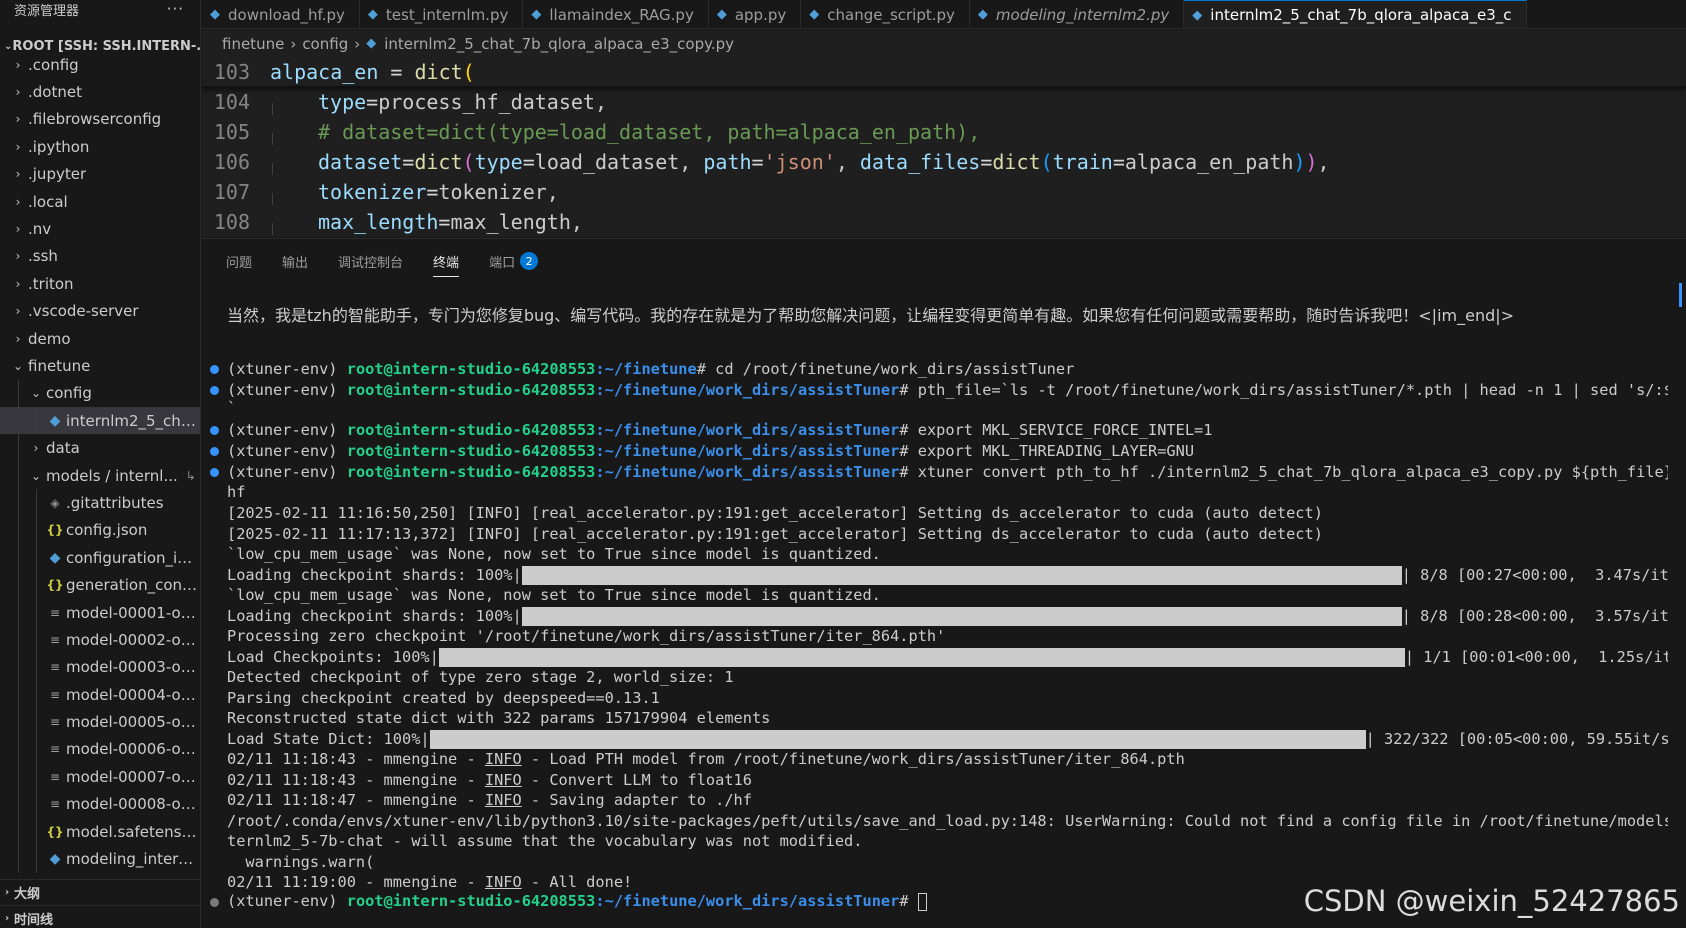 The image size is (1686, 928). I want to click on editor-tab: ◆ download_hf.py, so click(281, 14).